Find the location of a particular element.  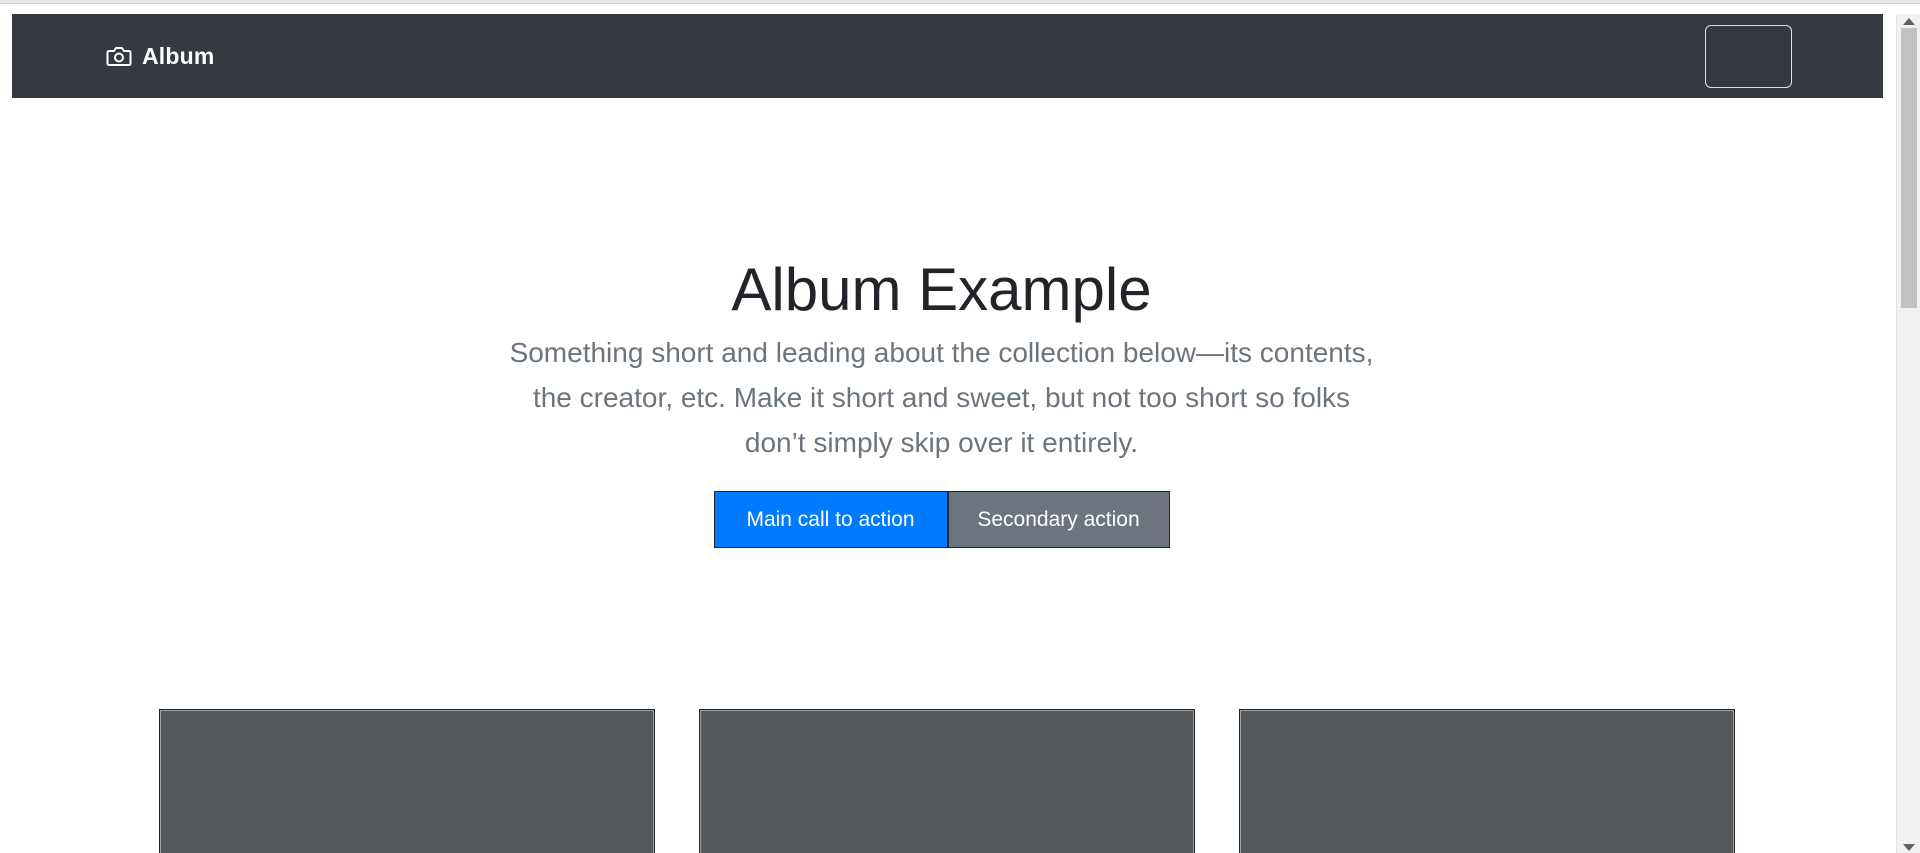

hero-actions: Main call to action Secondary action is located at coordinates (941, 519).